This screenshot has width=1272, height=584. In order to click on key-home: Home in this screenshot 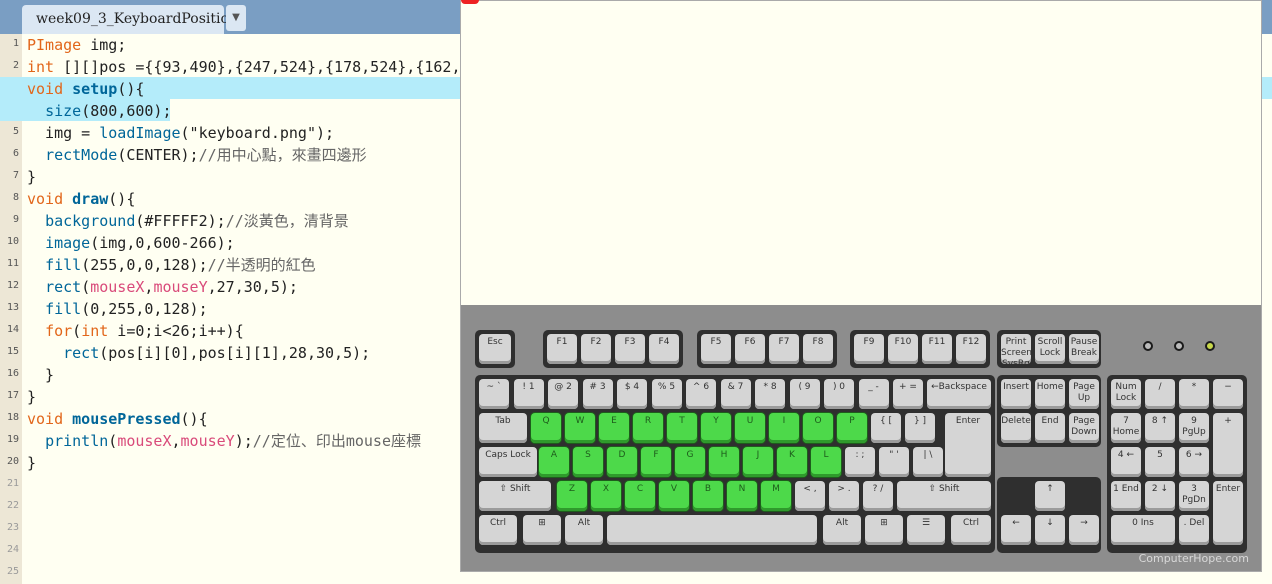, I will do `click(1050, 394)`.